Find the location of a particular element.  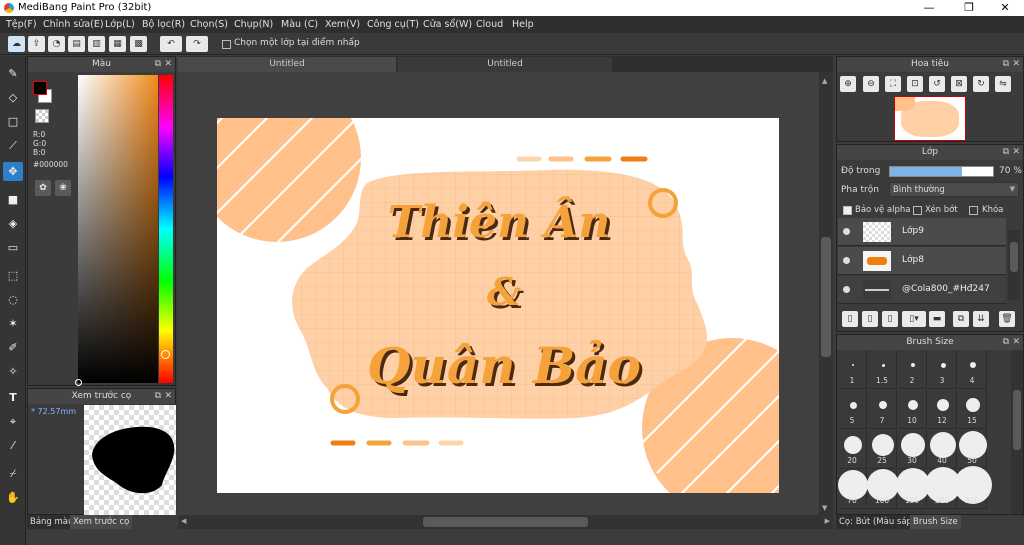

layer-row: Lớp9 is located at coordinates (922, 232).